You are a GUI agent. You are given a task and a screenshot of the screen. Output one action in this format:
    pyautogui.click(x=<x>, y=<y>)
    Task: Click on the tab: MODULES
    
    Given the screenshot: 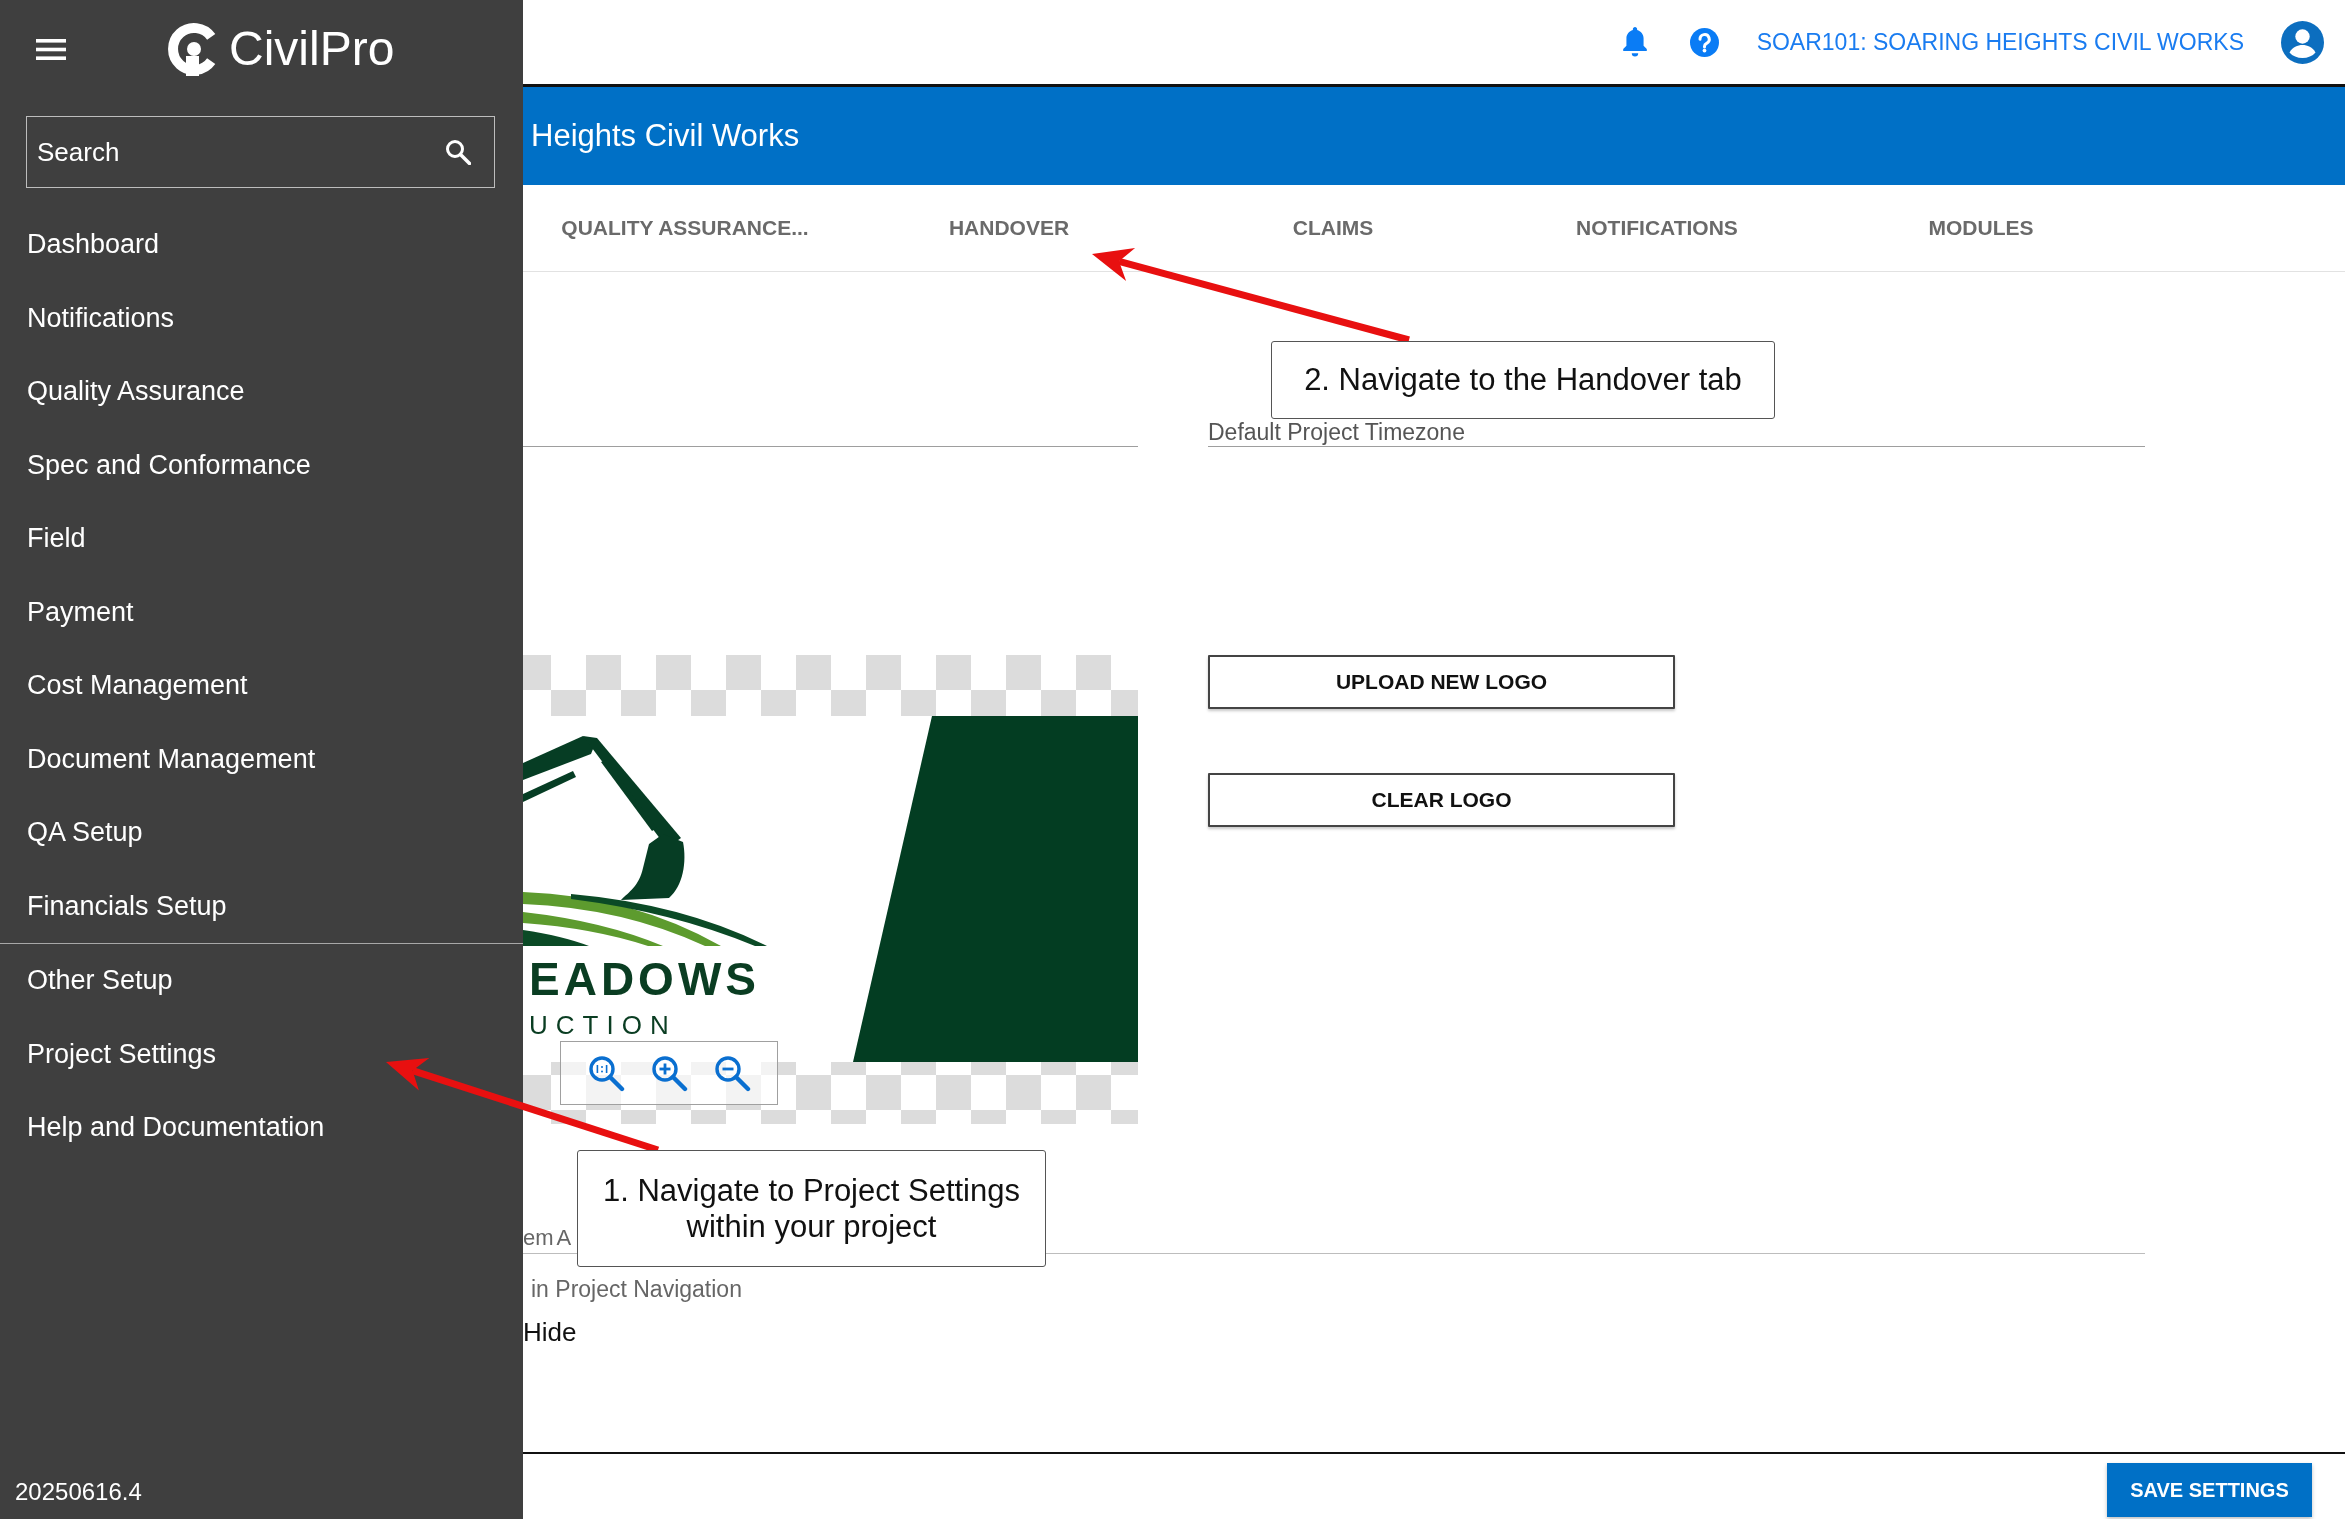 What is the action you would take?
    pyautogui.click(x=1981, y=228)
    